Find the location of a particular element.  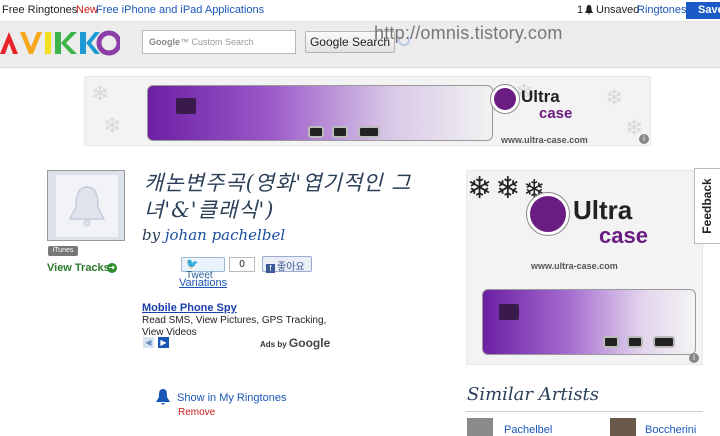

tweet-count: 0 is located at coordinates (242, 264).